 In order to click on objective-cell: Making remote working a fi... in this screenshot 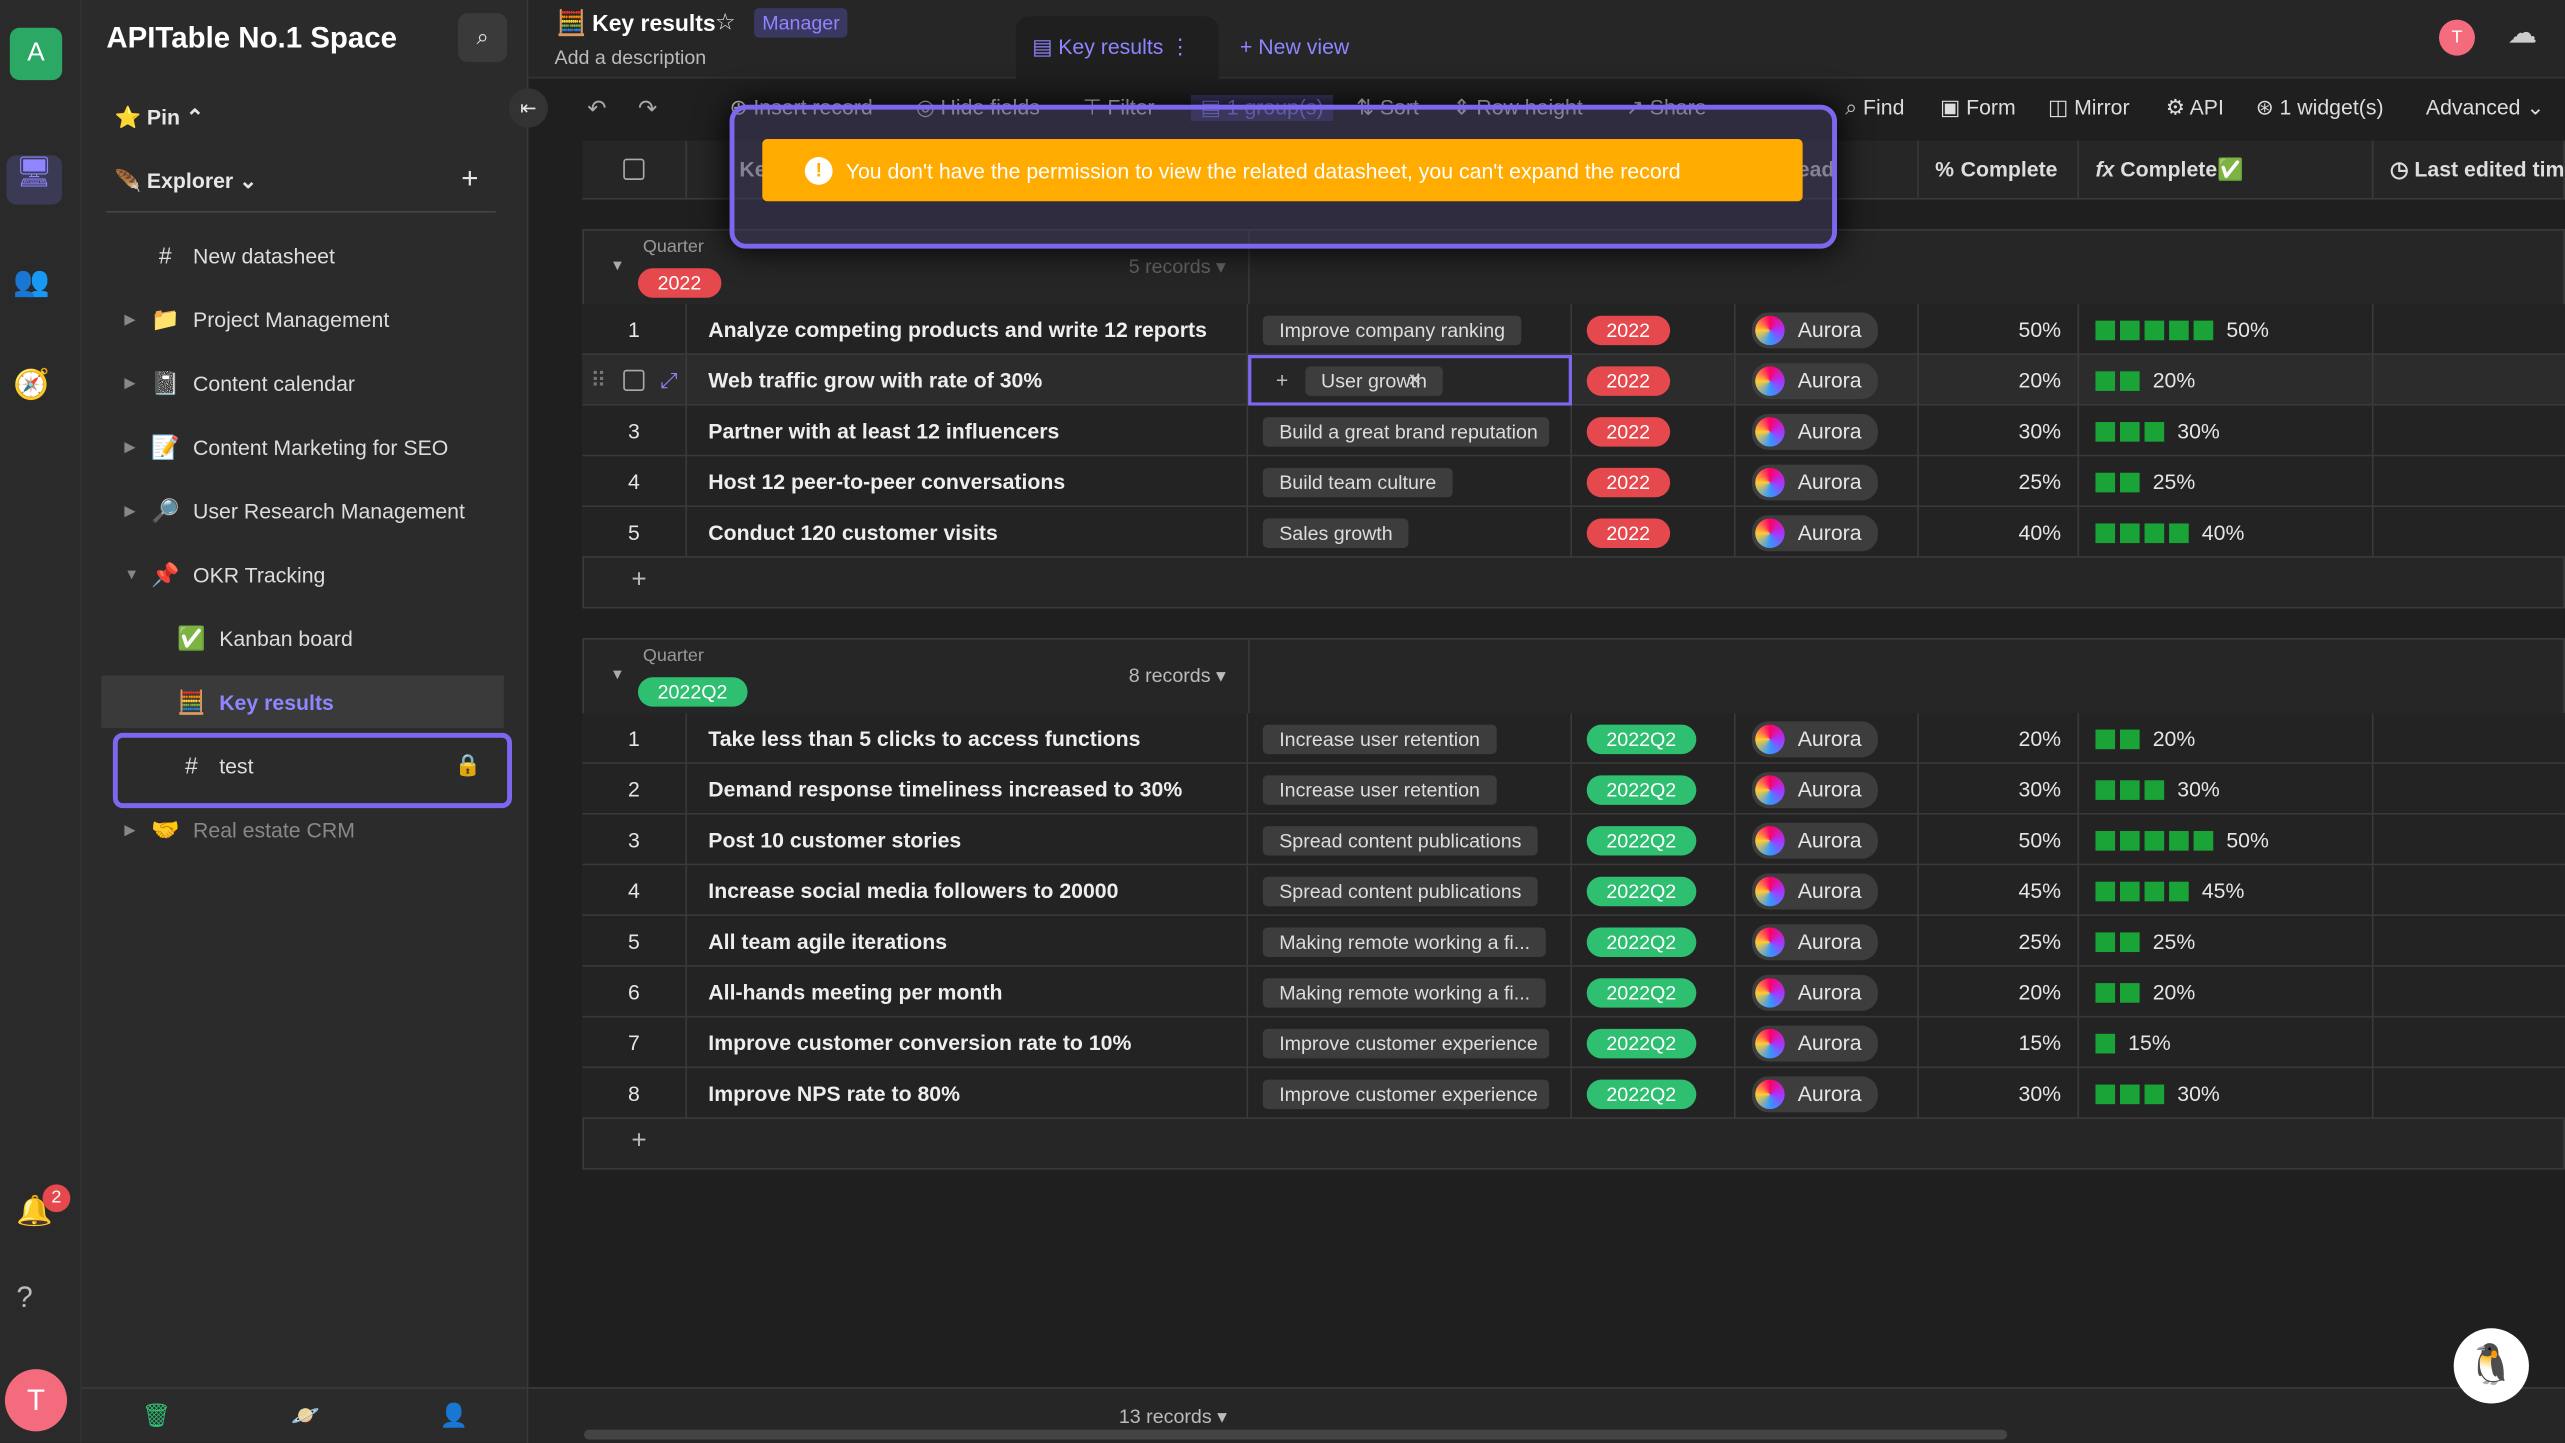, I will do `click(1410, 941)`.